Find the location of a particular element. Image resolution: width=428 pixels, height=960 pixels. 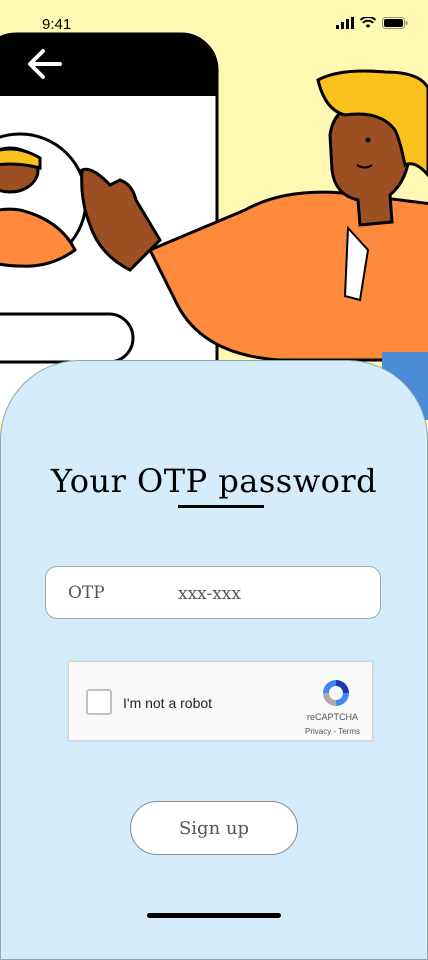

otp-input is located at coordinates (273, 594).